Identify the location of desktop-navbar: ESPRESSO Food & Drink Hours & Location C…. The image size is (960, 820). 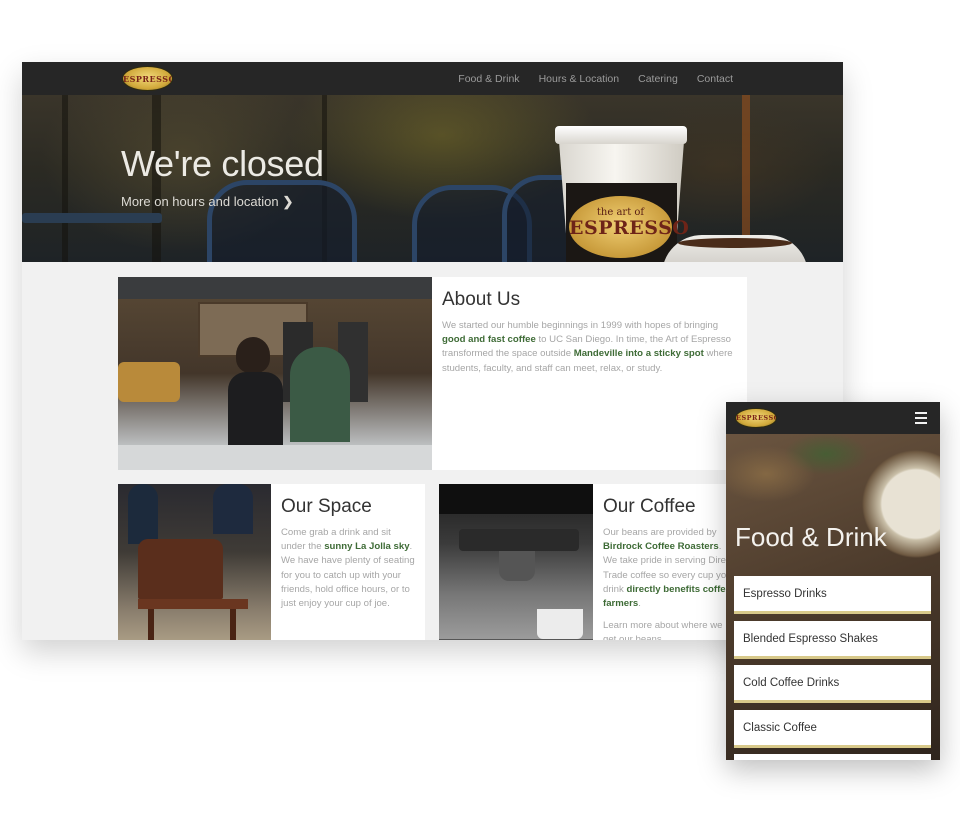
(432, 78).